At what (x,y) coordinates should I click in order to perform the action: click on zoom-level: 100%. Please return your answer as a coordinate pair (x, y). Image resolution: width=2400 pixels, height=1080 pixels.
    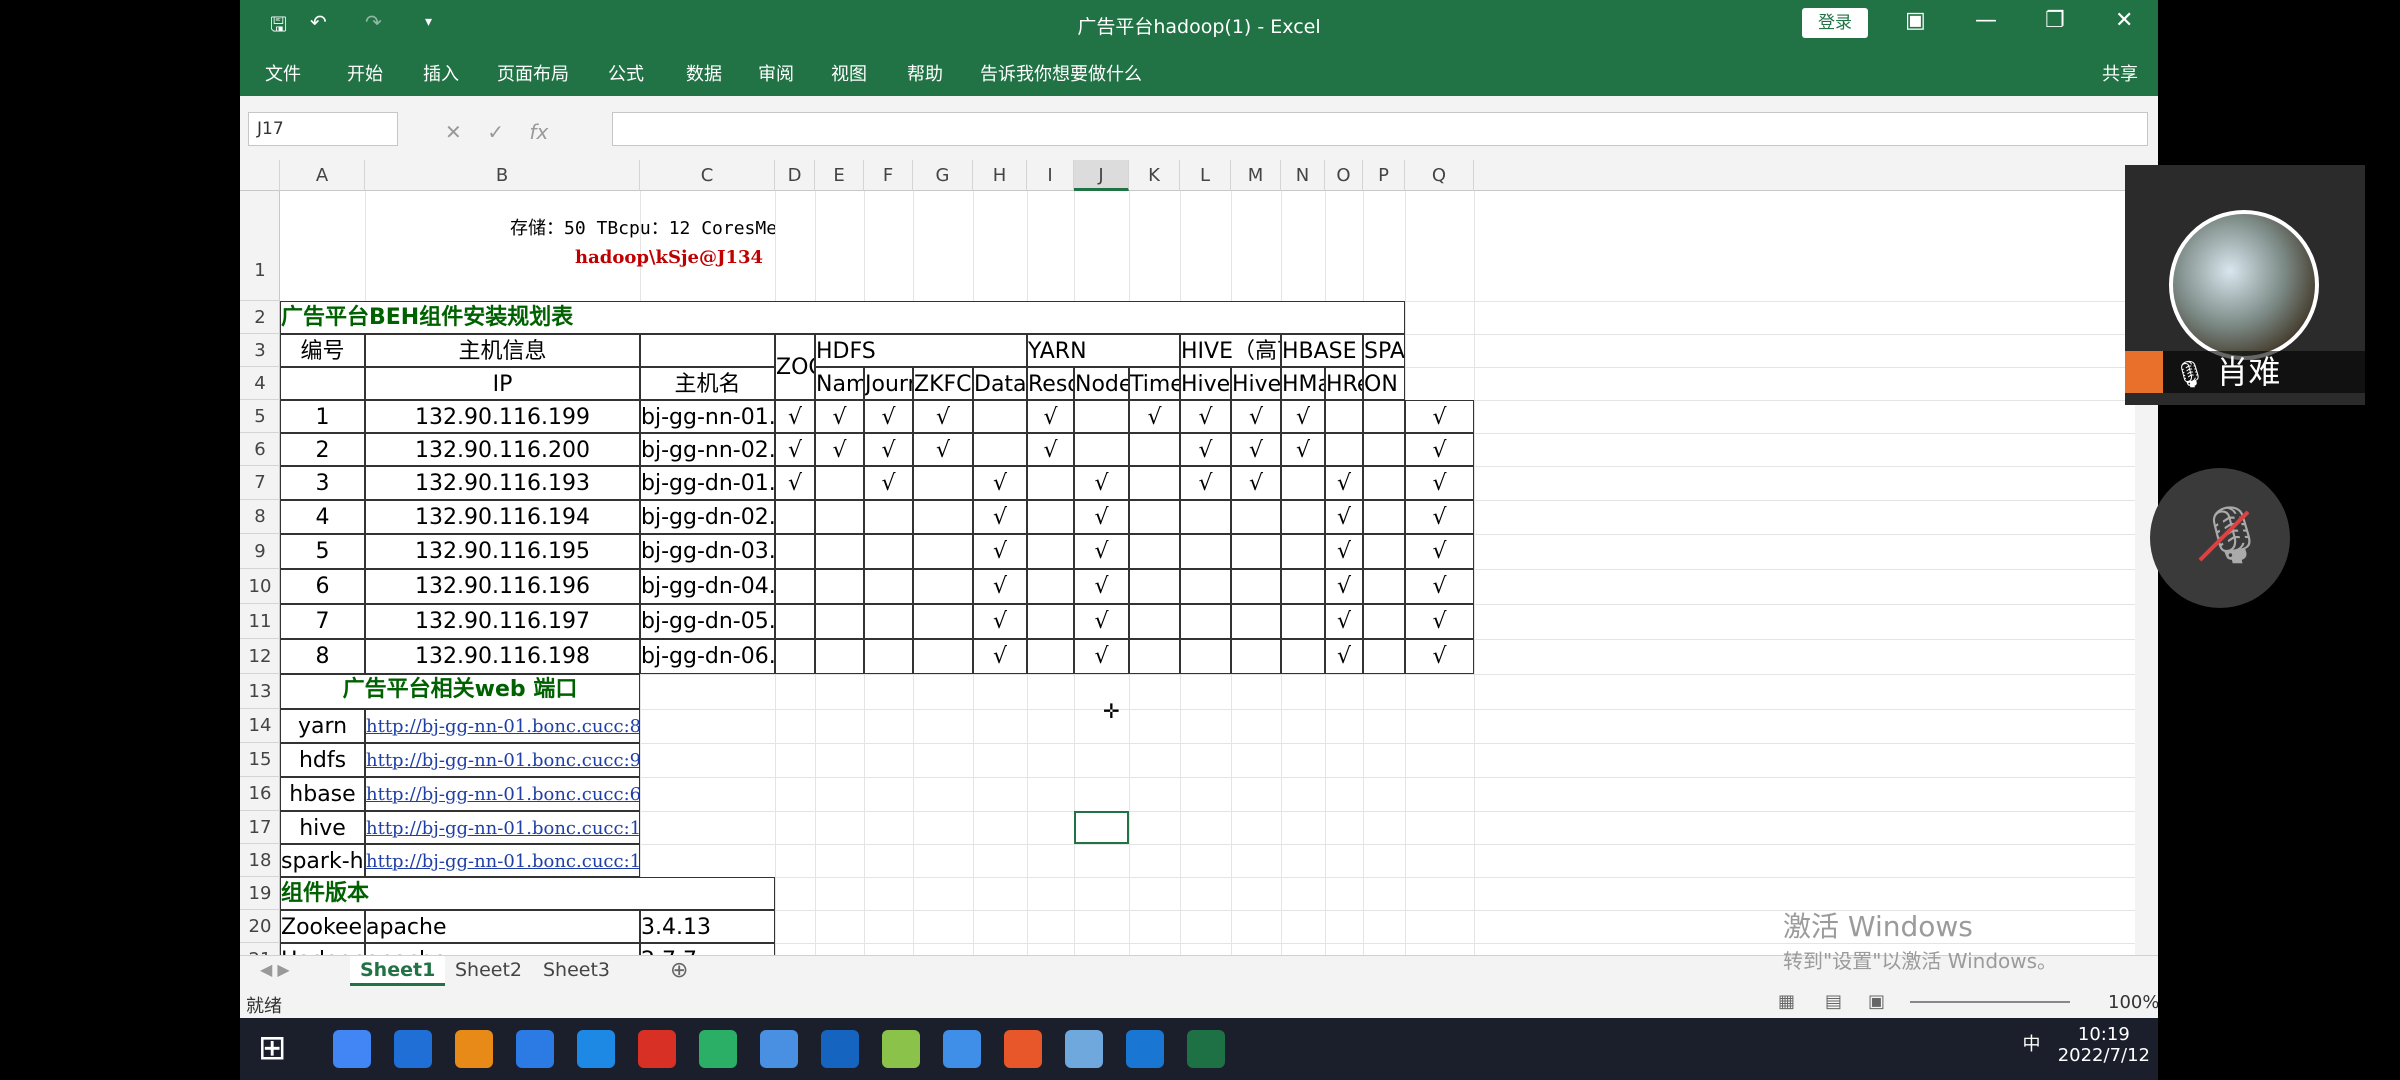
    Looking at the image, I should click on (2133, 1002).